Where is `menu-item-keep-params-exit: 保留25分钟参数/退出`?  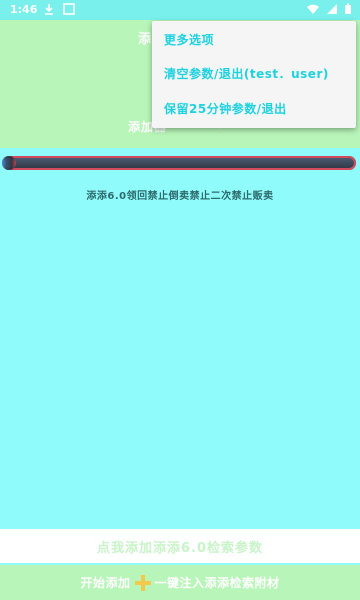 menu-item-keep-params-exit: 保留25分钟参数/退出 is located at coordinates (225, 108).